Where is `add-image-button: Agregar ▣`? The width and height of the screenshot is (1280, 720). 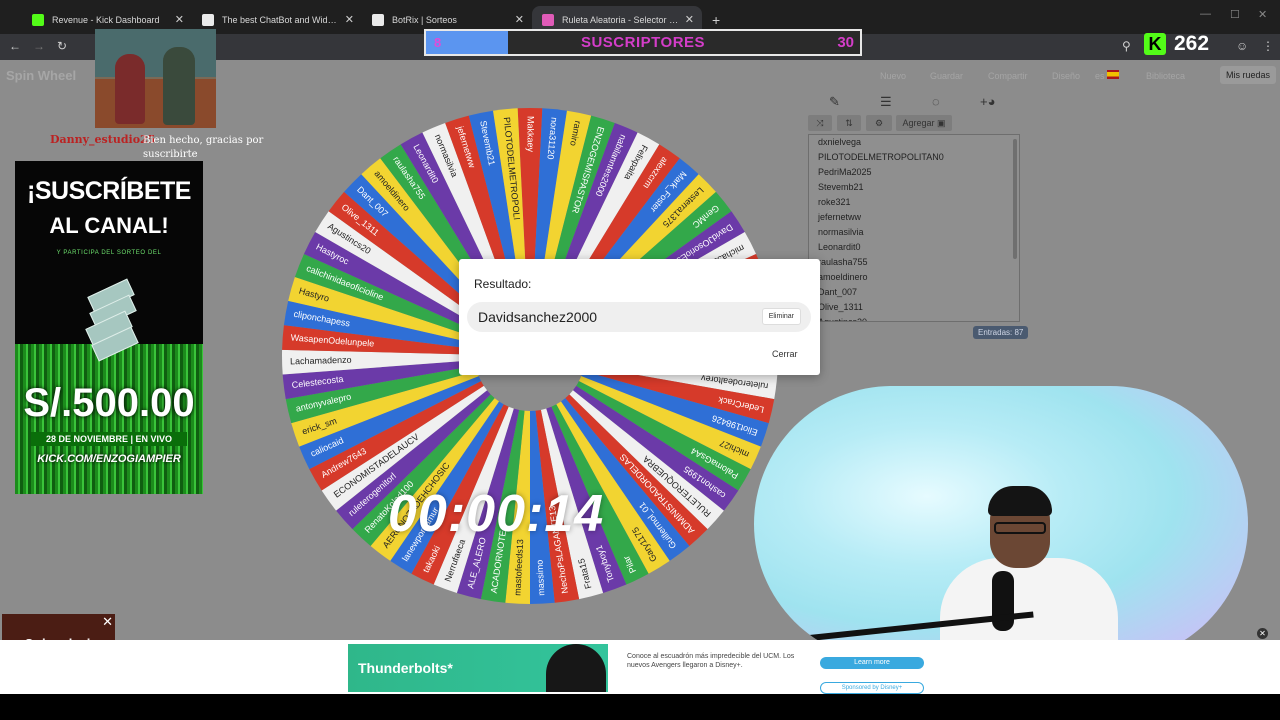
add-image-button: Agregar ▣ is located at coordinates (924, 123).